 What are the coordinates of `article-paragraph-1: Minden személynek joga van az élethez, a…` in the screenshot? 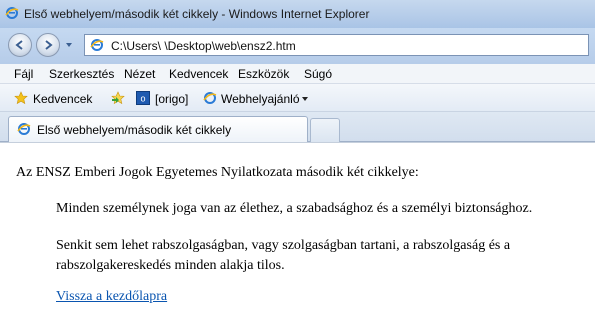 It's located at (294, 208).